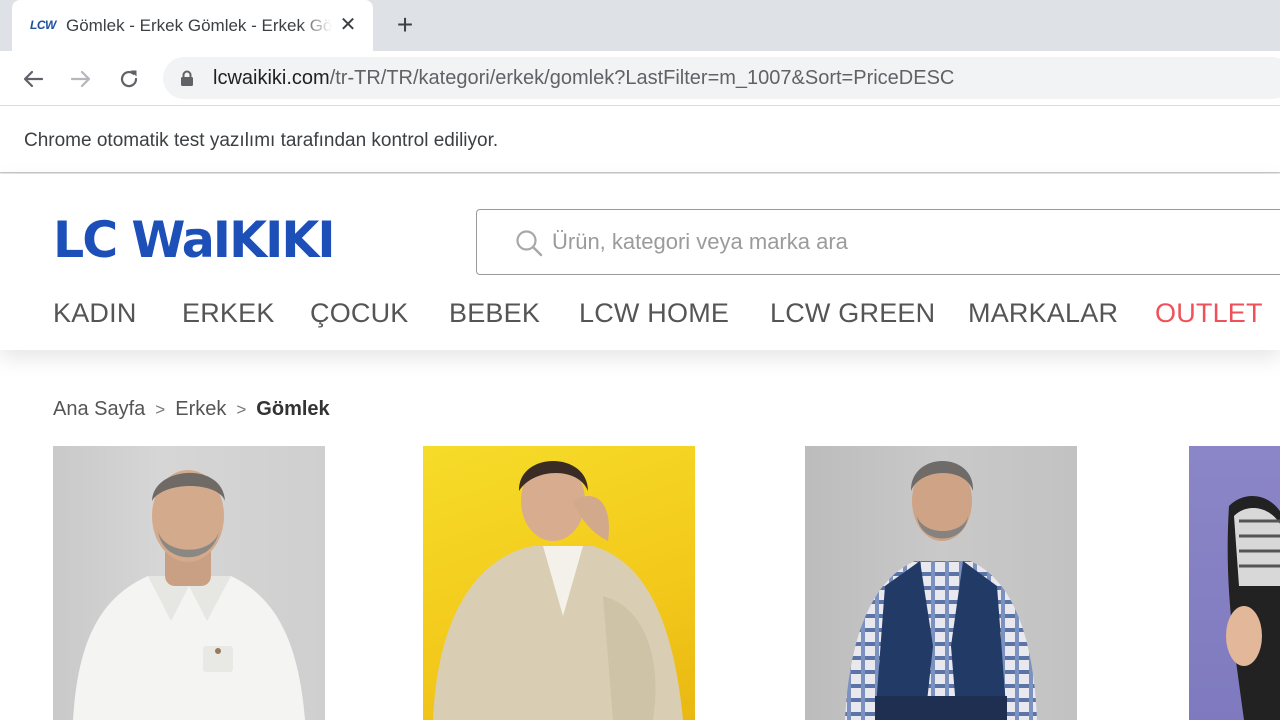 This screenshot has height=720, width=1280. I want to click on nav-item-kadin: KADIN, so click(95, 313).